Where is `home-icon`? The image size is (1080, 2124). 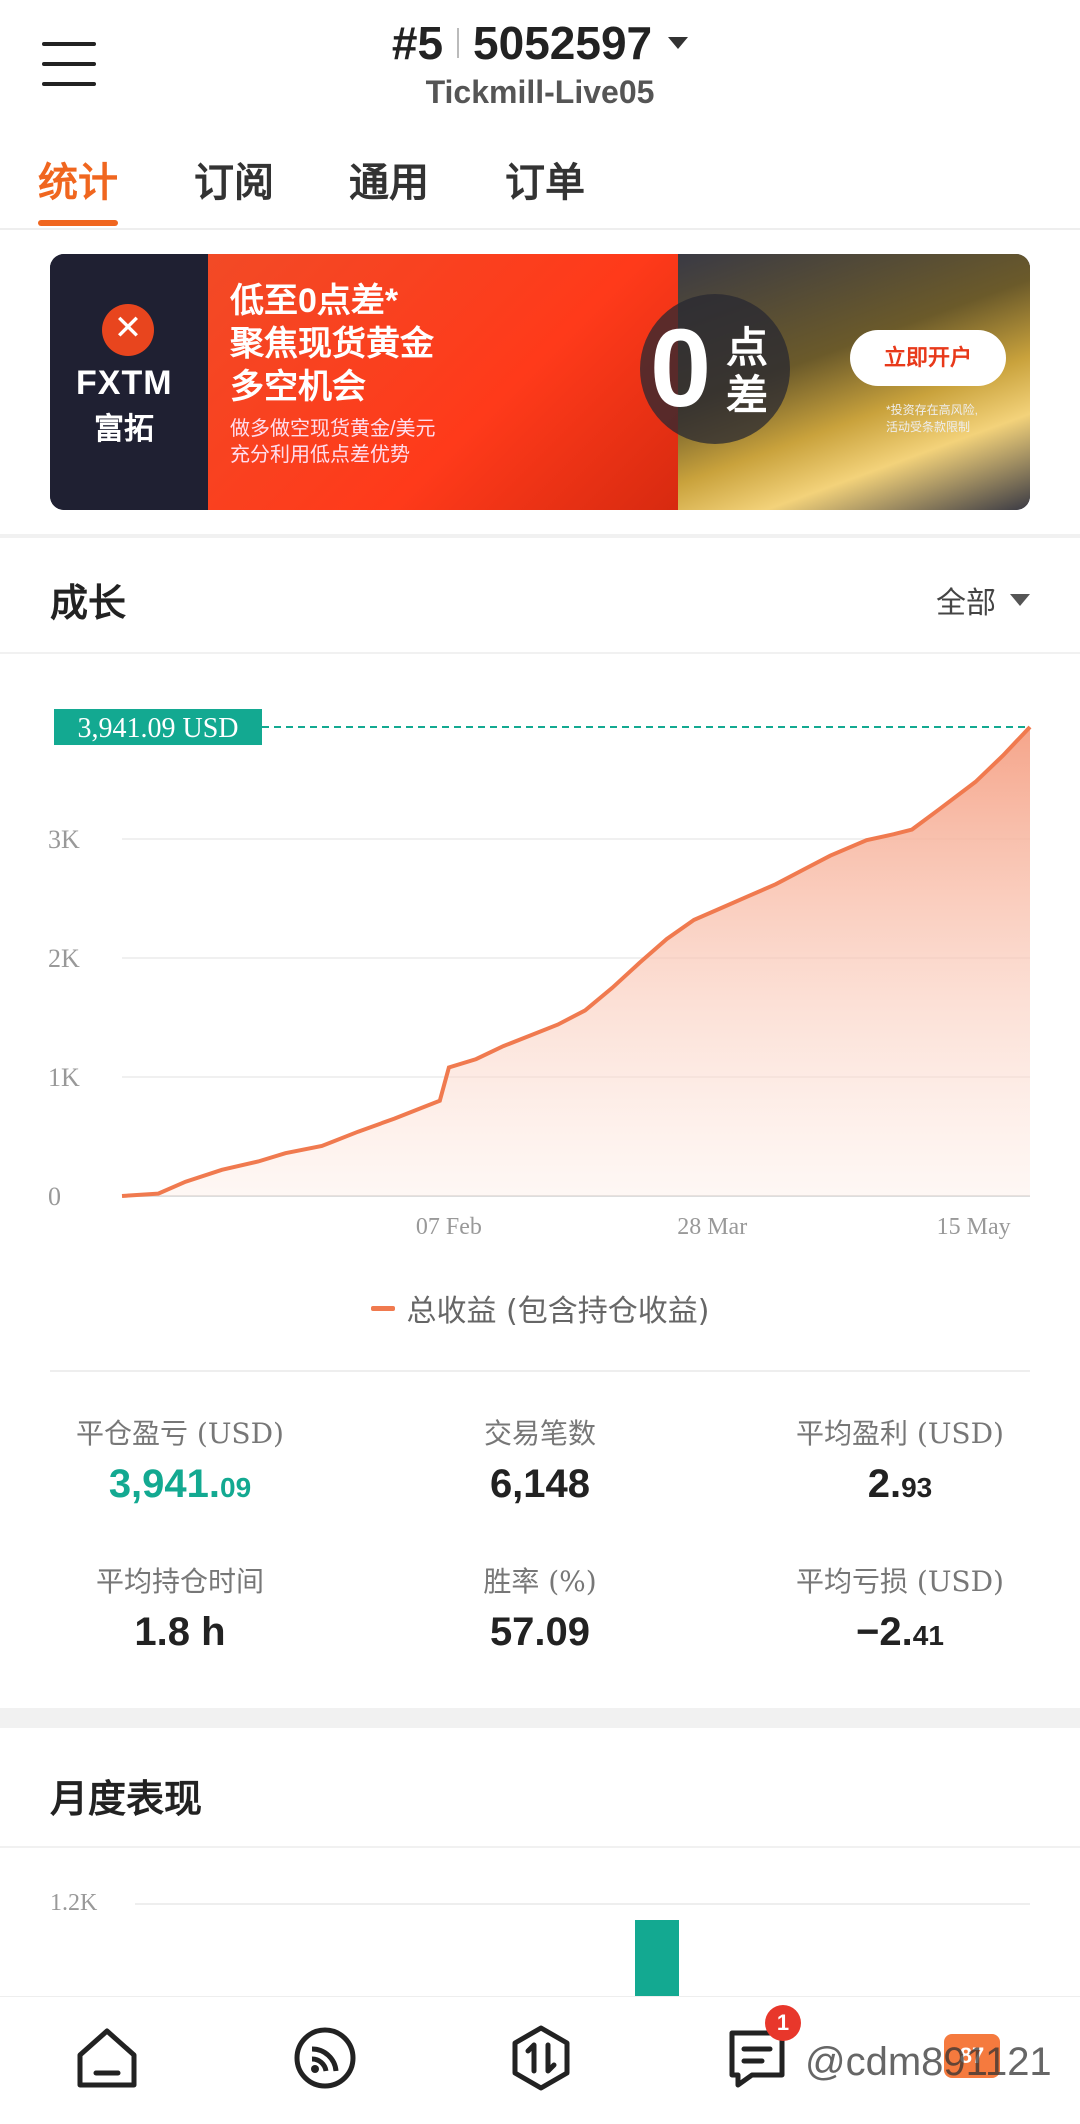
home-icon is located at coordinates (107, 2058).